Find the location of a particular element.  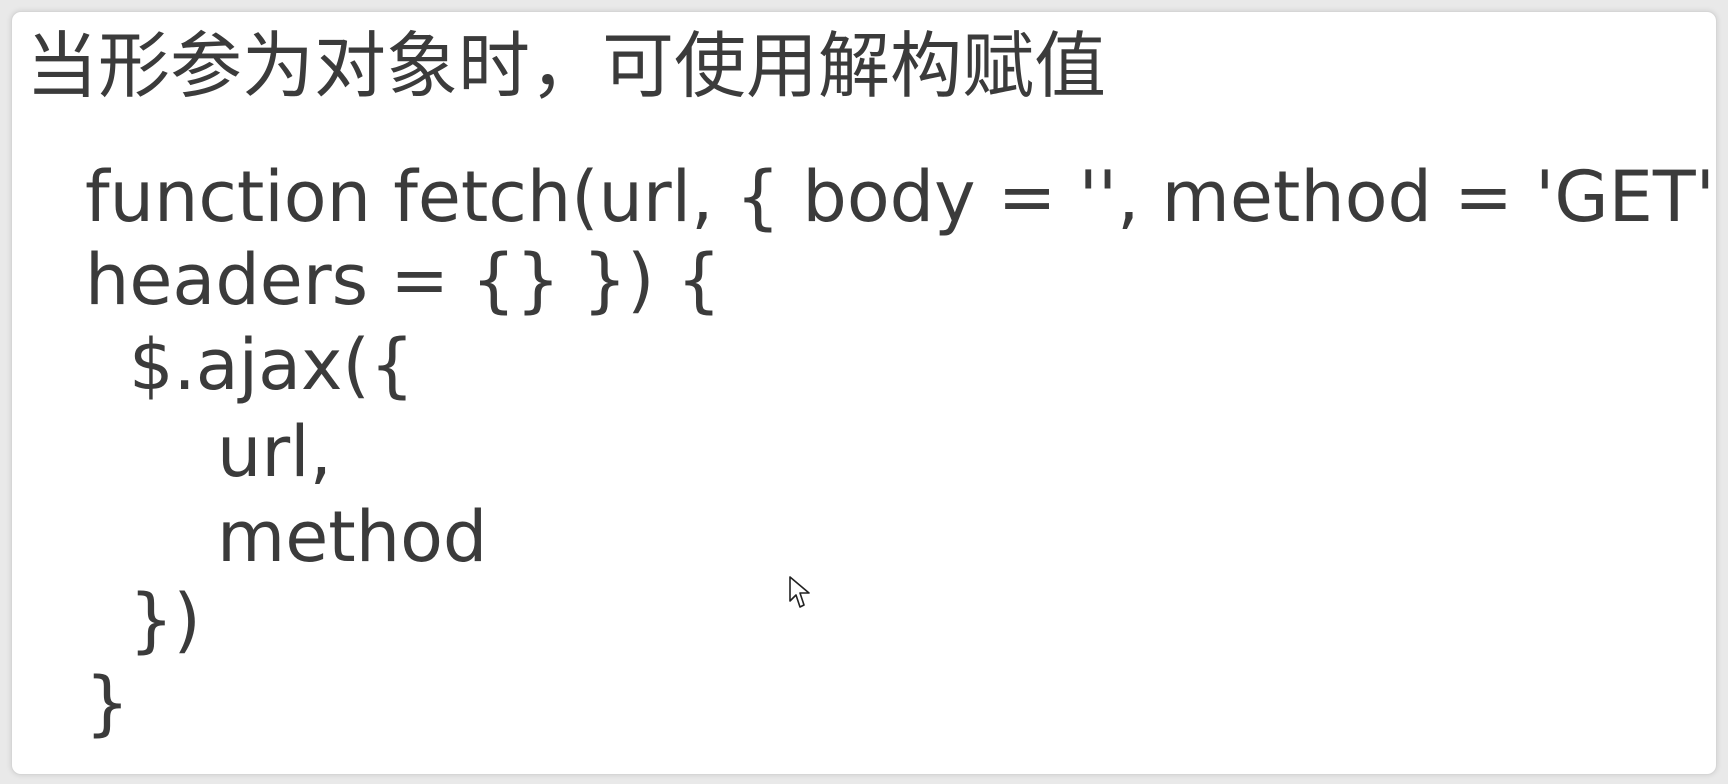

code-line-6: }) is located at coordinates (165, 620).